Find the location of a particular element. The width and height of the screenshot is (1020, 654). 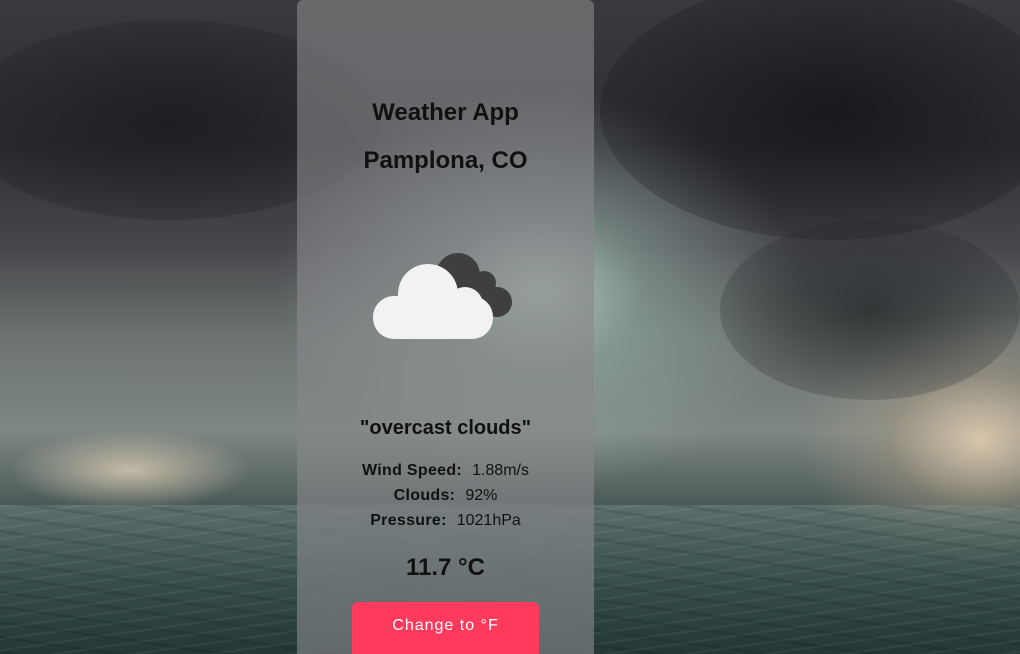

pressure-value: 1021hPa is located at coordinates (488, 520).